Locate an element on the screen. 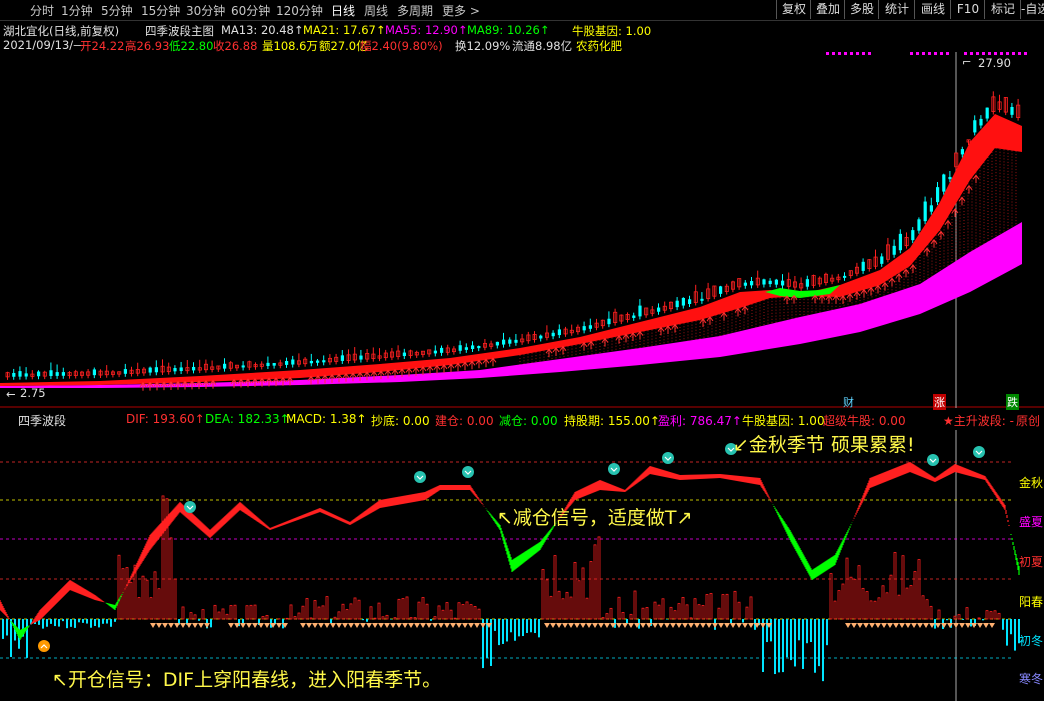  tab-60min: 60分钟 is located at coordinates (250, 10).